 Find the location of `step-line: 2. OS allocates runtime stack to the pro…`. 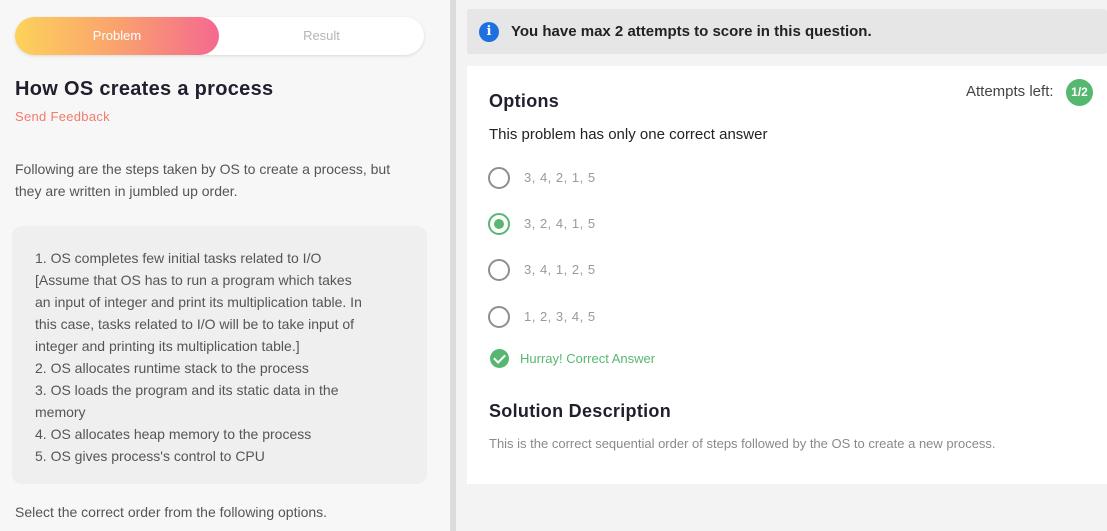

step-line: 2. OS allocates runtime stack to the pro… is located at coordinates (172, 368).